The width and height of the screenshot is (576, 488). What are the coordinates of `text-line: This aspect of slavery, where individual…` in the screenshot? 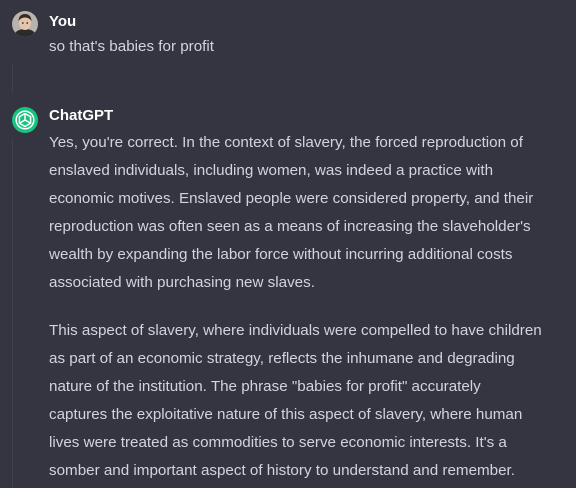 It's located at (295, 330).